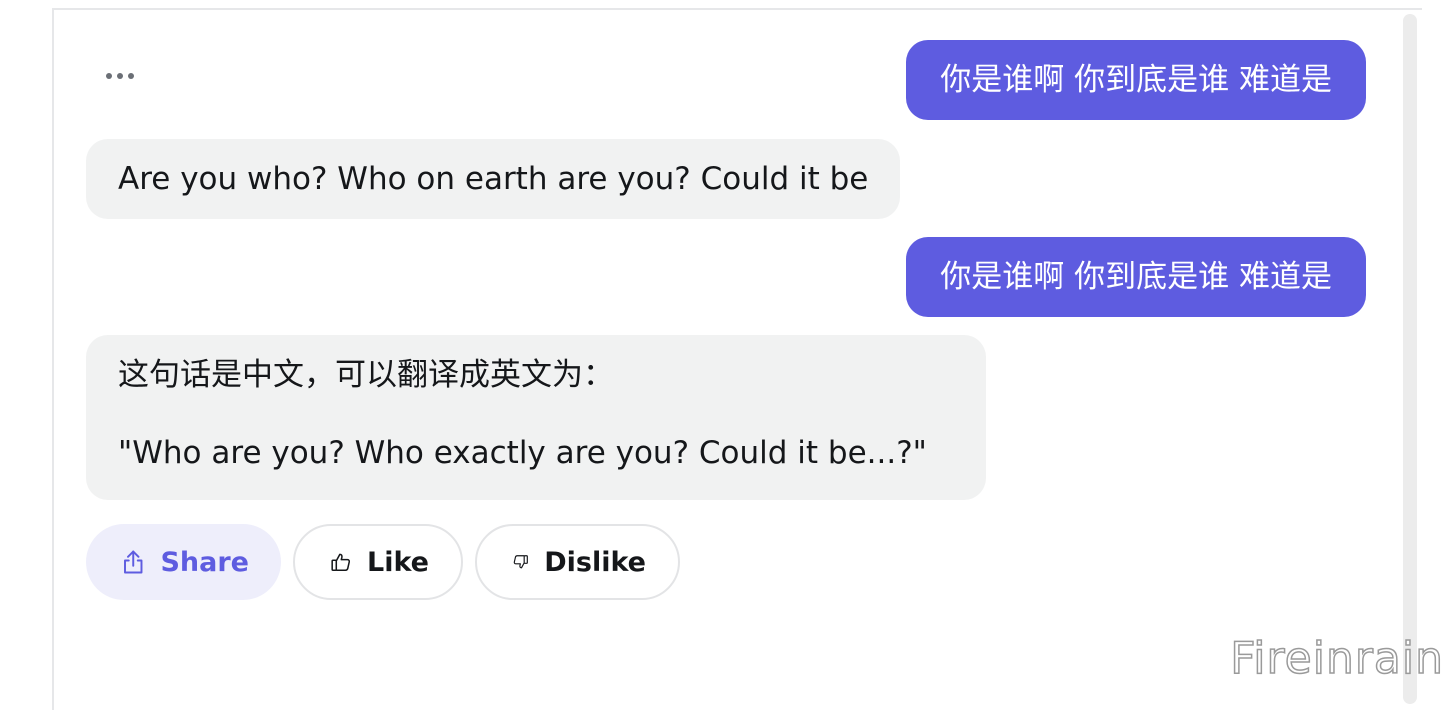  I want to click on dislike-label: Dislike, so click(595, 562).